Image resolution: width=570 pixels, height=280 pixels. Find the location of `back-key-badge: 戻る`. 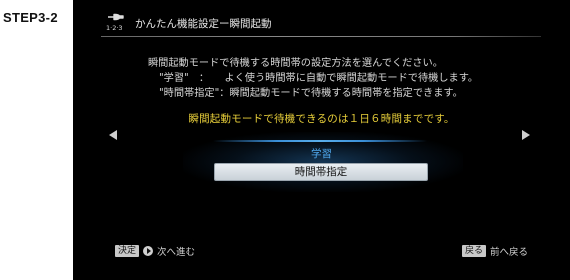

back-key-badge: 戻る is located at coordinates (474, 251).